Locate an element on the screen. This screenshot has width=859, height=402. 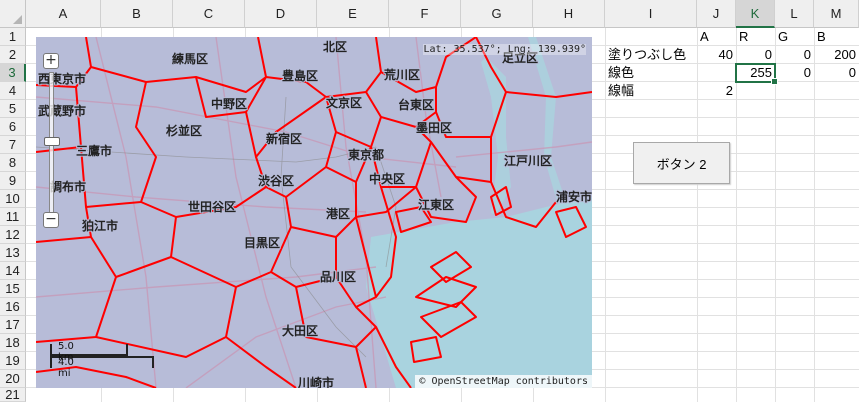
column-header-j: J is located at coordinates (716, 14).